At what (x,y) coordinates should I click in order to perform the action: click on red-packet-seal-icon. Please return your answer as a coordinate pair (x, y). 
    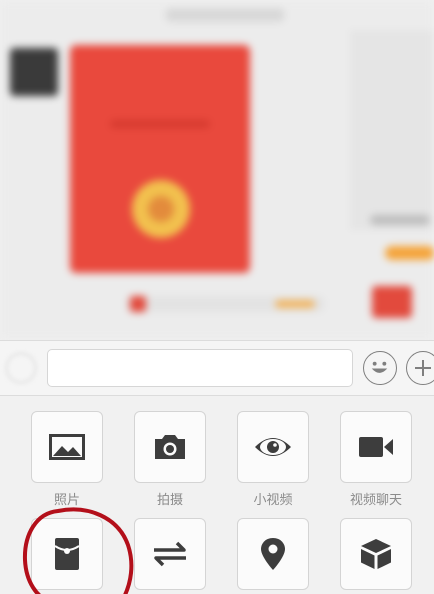
    Looking at the image, I should click on (161, 209).